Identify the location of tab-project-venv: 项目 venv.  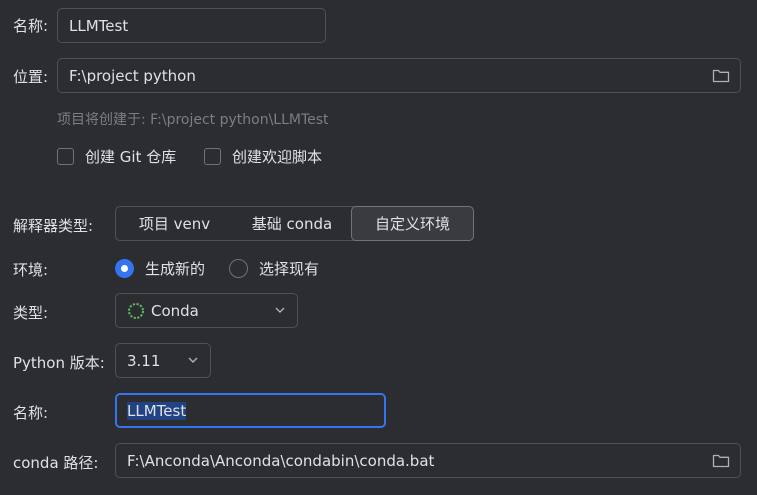
(174, 223).